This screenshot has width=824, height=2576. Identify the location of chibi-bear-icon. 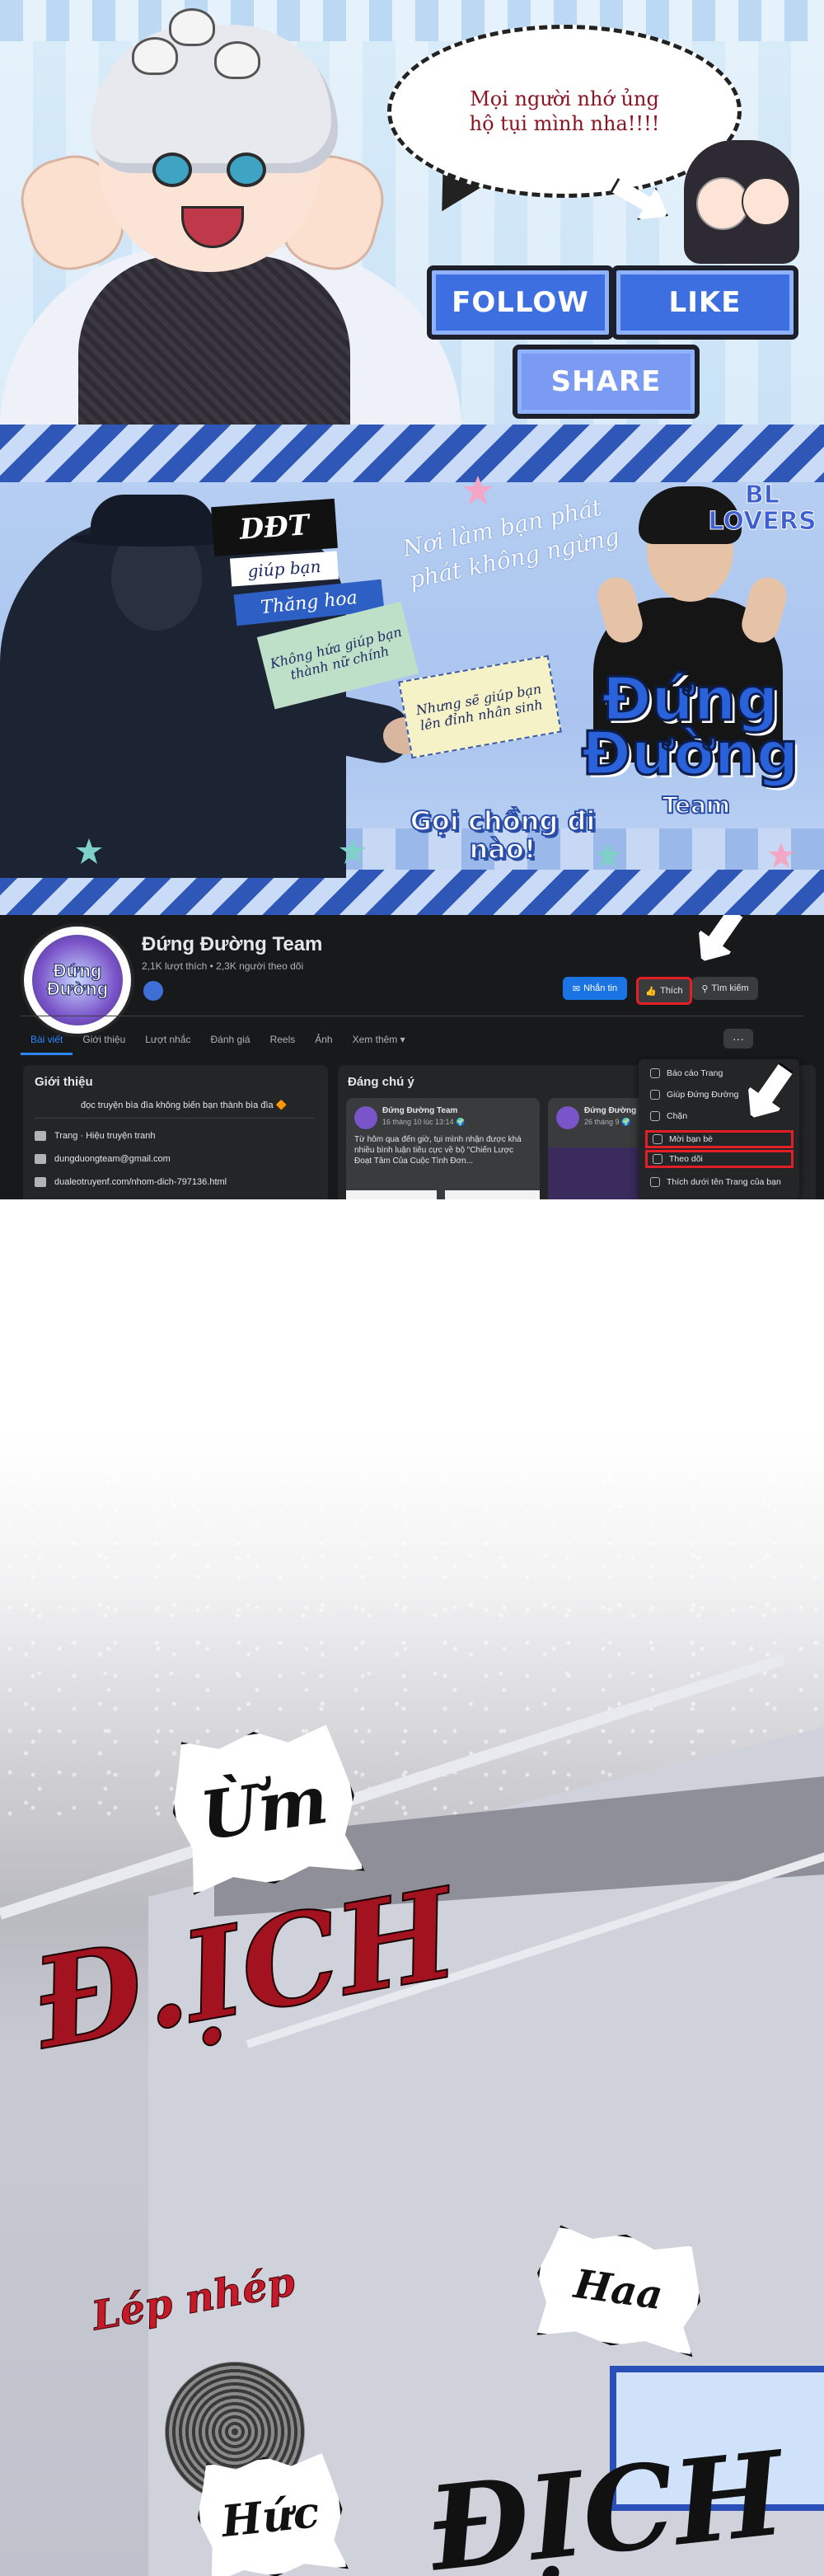
(237, 60).